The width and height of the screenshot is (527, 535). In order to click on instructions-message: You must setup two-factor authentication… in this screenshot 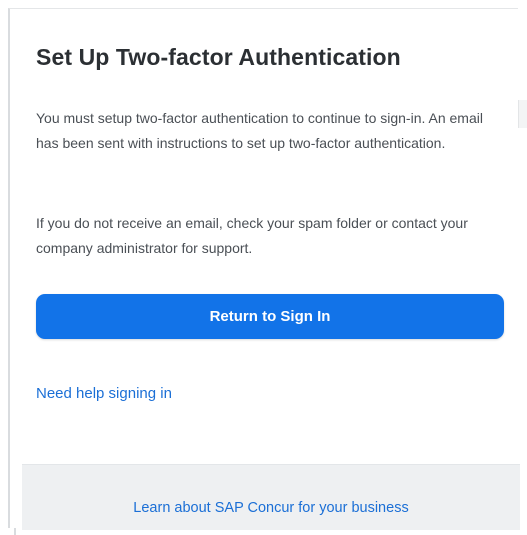, I will do `click(259, 130)`.